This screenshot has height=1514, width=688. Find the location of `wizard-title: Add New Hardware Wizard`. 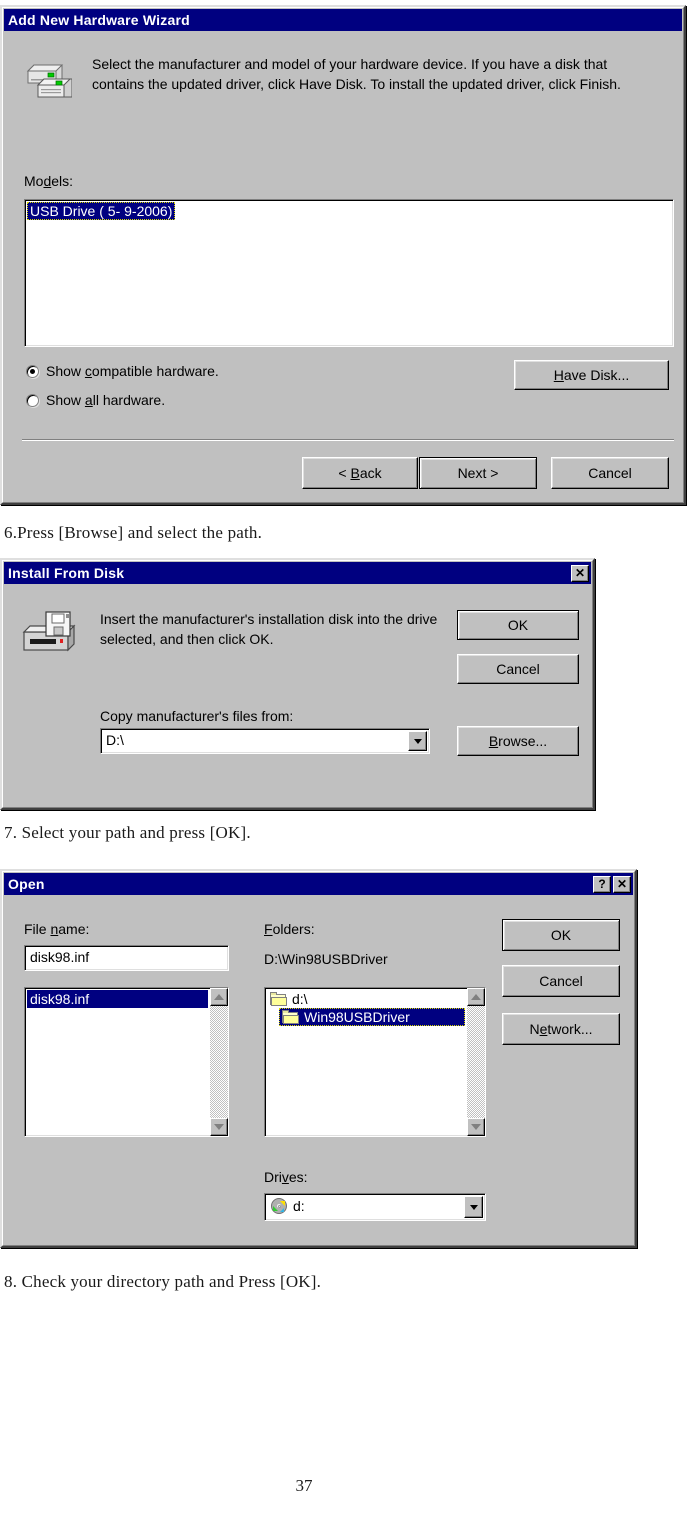

wizard-title: Add New Hardware Wizard is located at coordinates (99, 20).